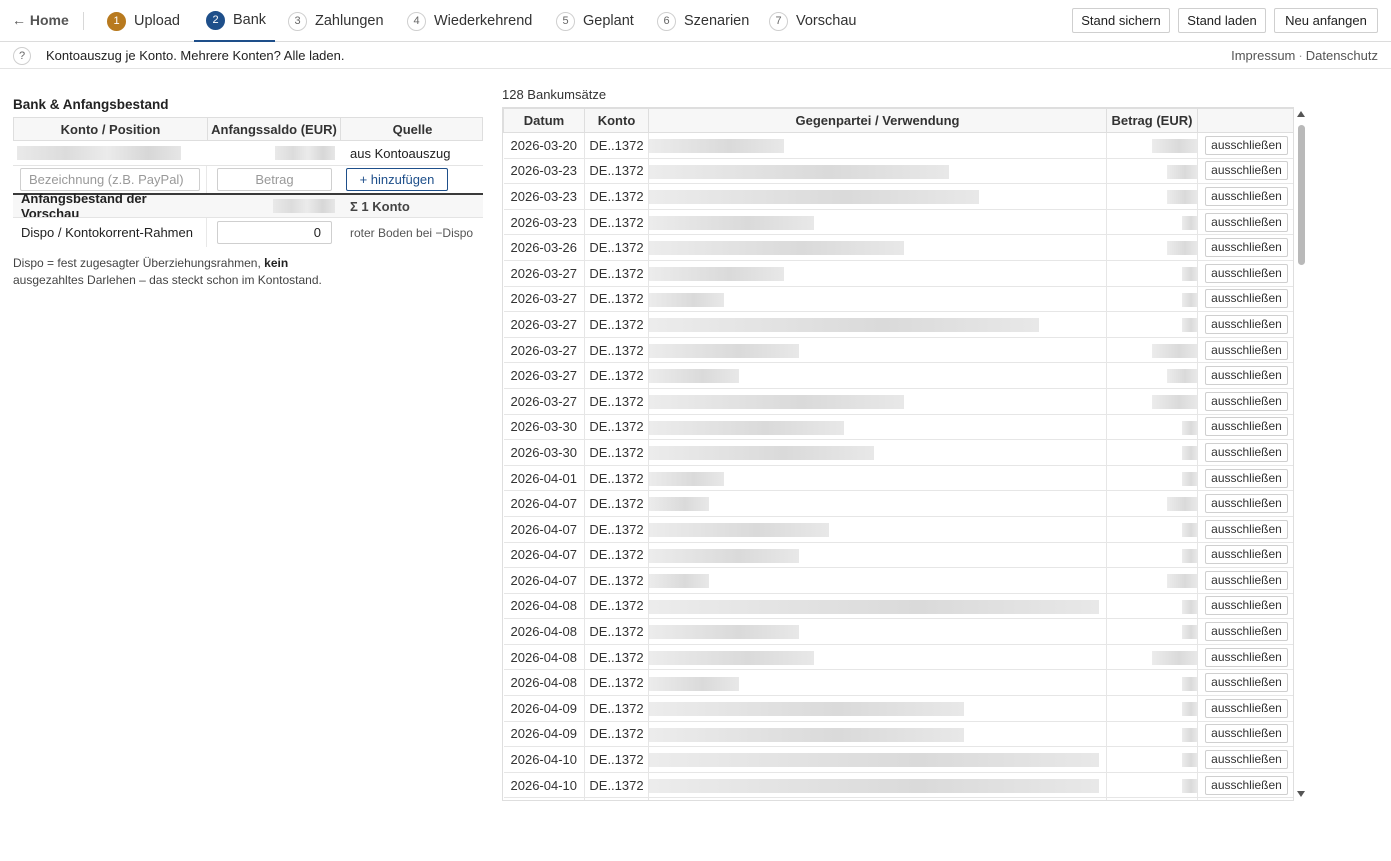  What do you see at coordinates (778, 21) in the screenshot?
I see `step-number: 7` at bounding box center [778, 21].